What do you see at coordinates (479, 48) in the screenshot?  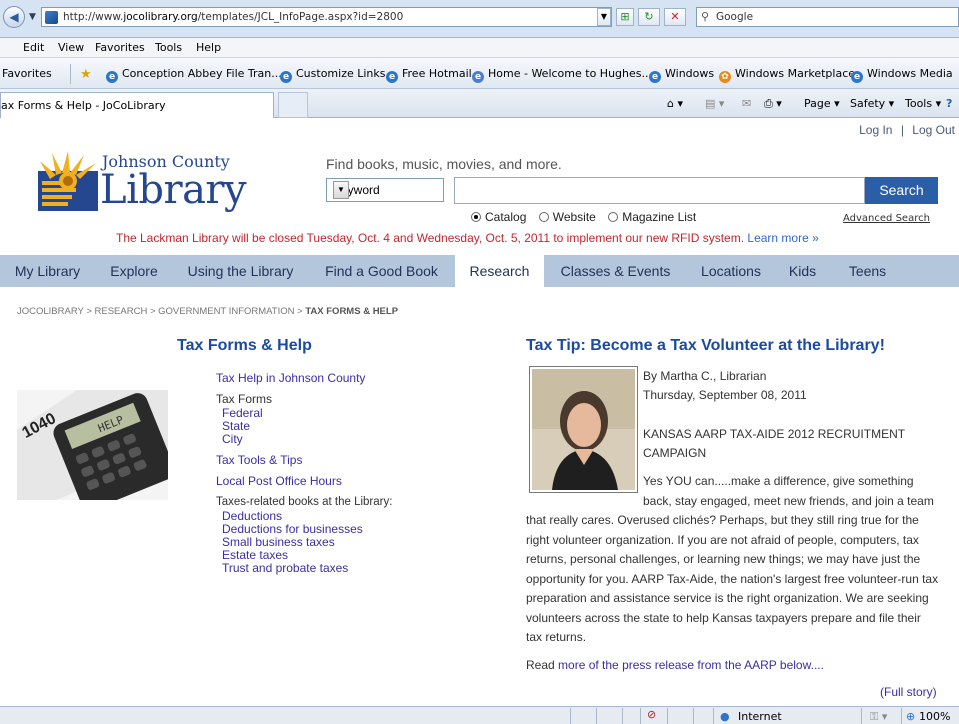 I see `menu-bar: Edit View Favorites Tools Help` at bounding box center [479, 48].